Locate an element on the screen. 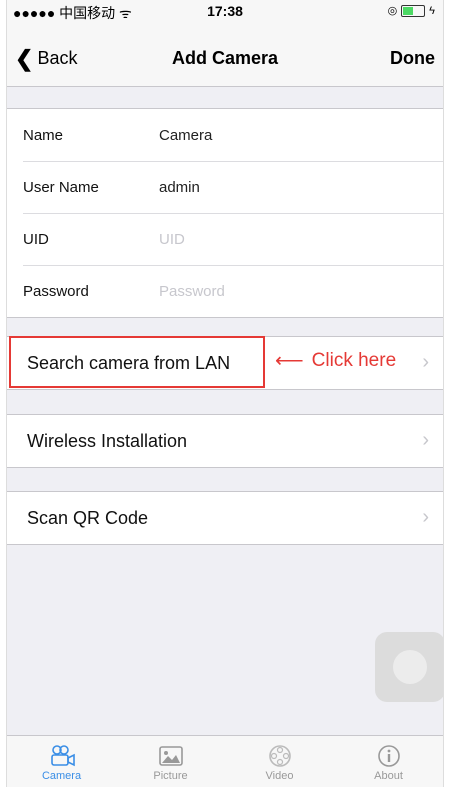 The height and width of the screenshot is (787, 450). assistive-touch-icon is located at coordinates (410, 667).